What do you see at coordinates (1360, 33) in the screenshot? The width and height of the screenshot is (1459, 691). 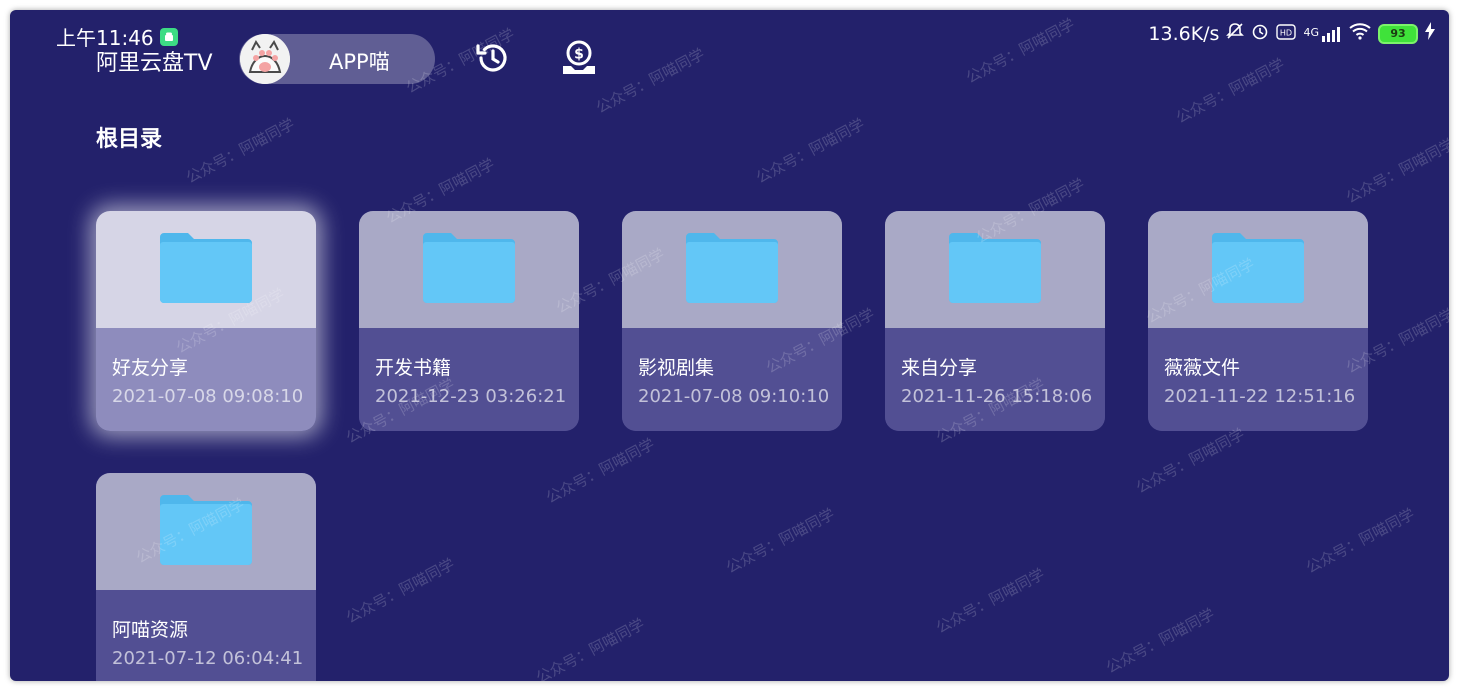 I see `wifi-icon` at bounding box center [1360, 33].